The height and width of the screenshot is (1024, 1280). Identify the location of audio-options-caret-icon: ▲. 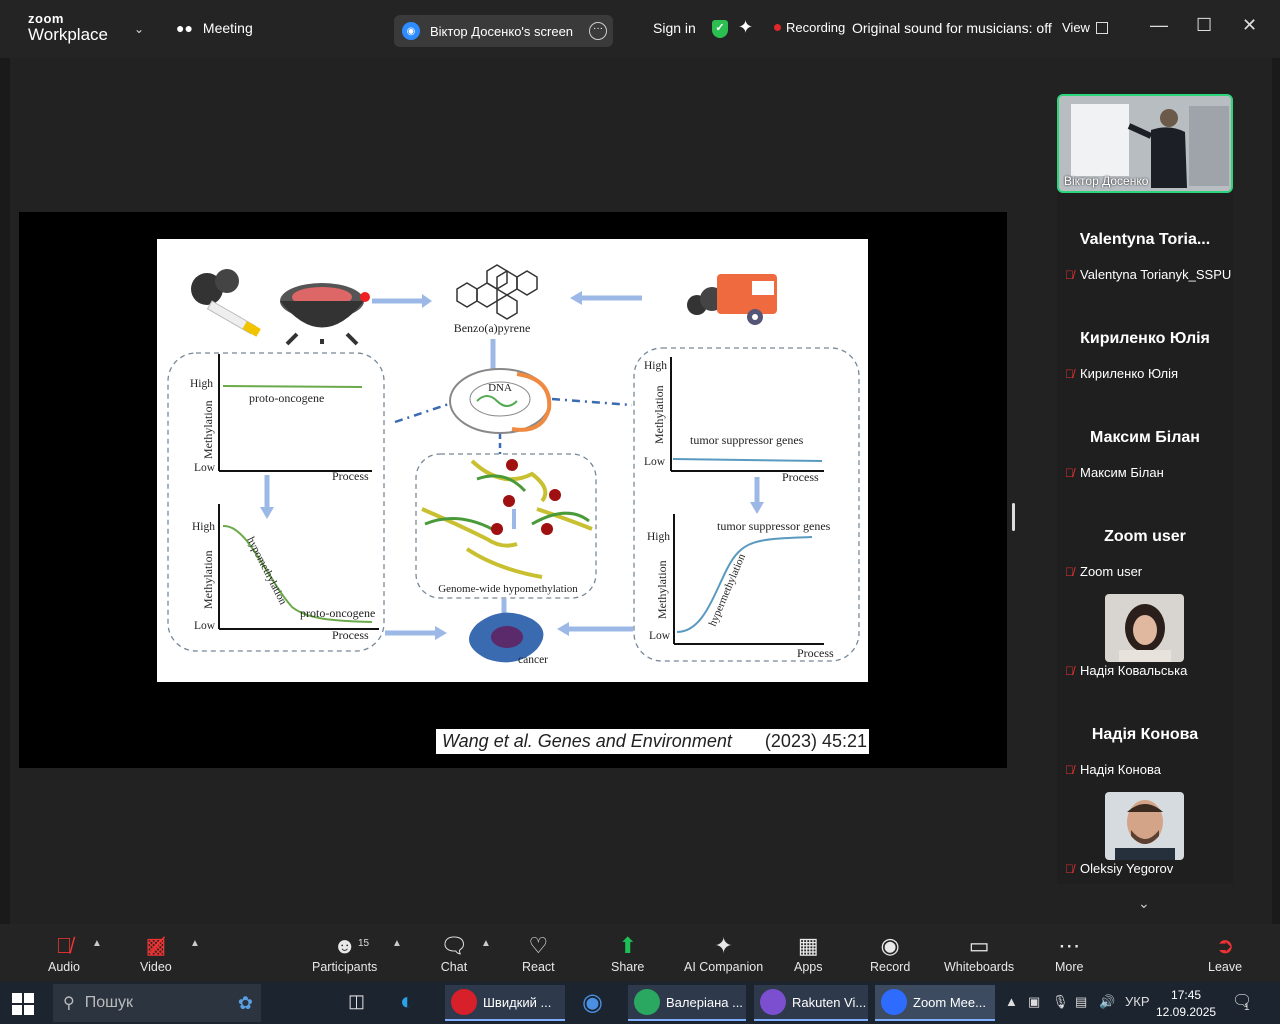
(97, 943).